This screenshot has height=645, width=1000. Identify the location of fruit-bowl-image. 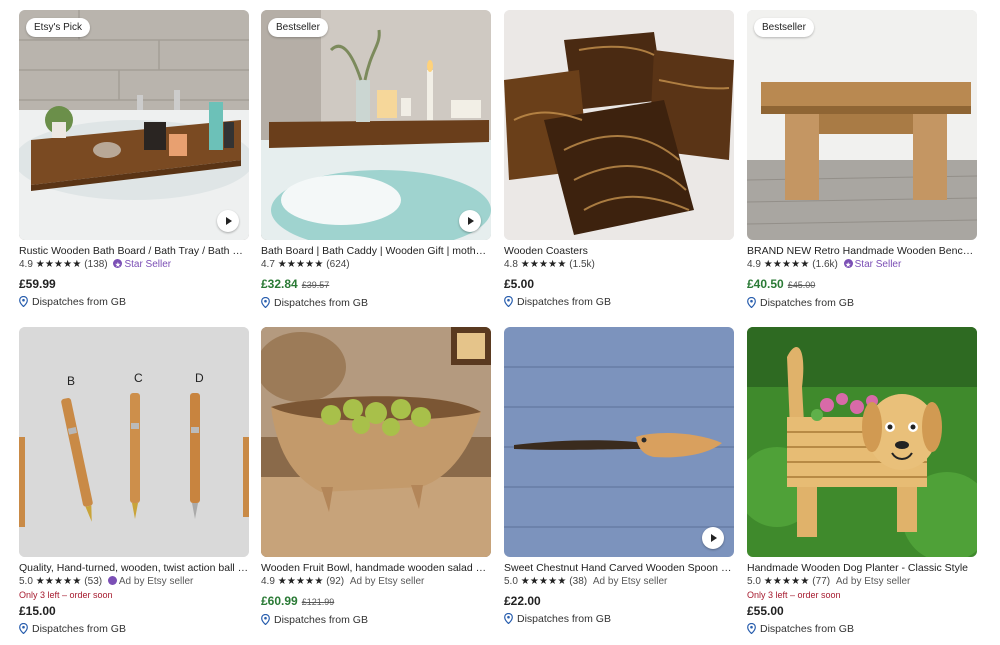
(376, 442).